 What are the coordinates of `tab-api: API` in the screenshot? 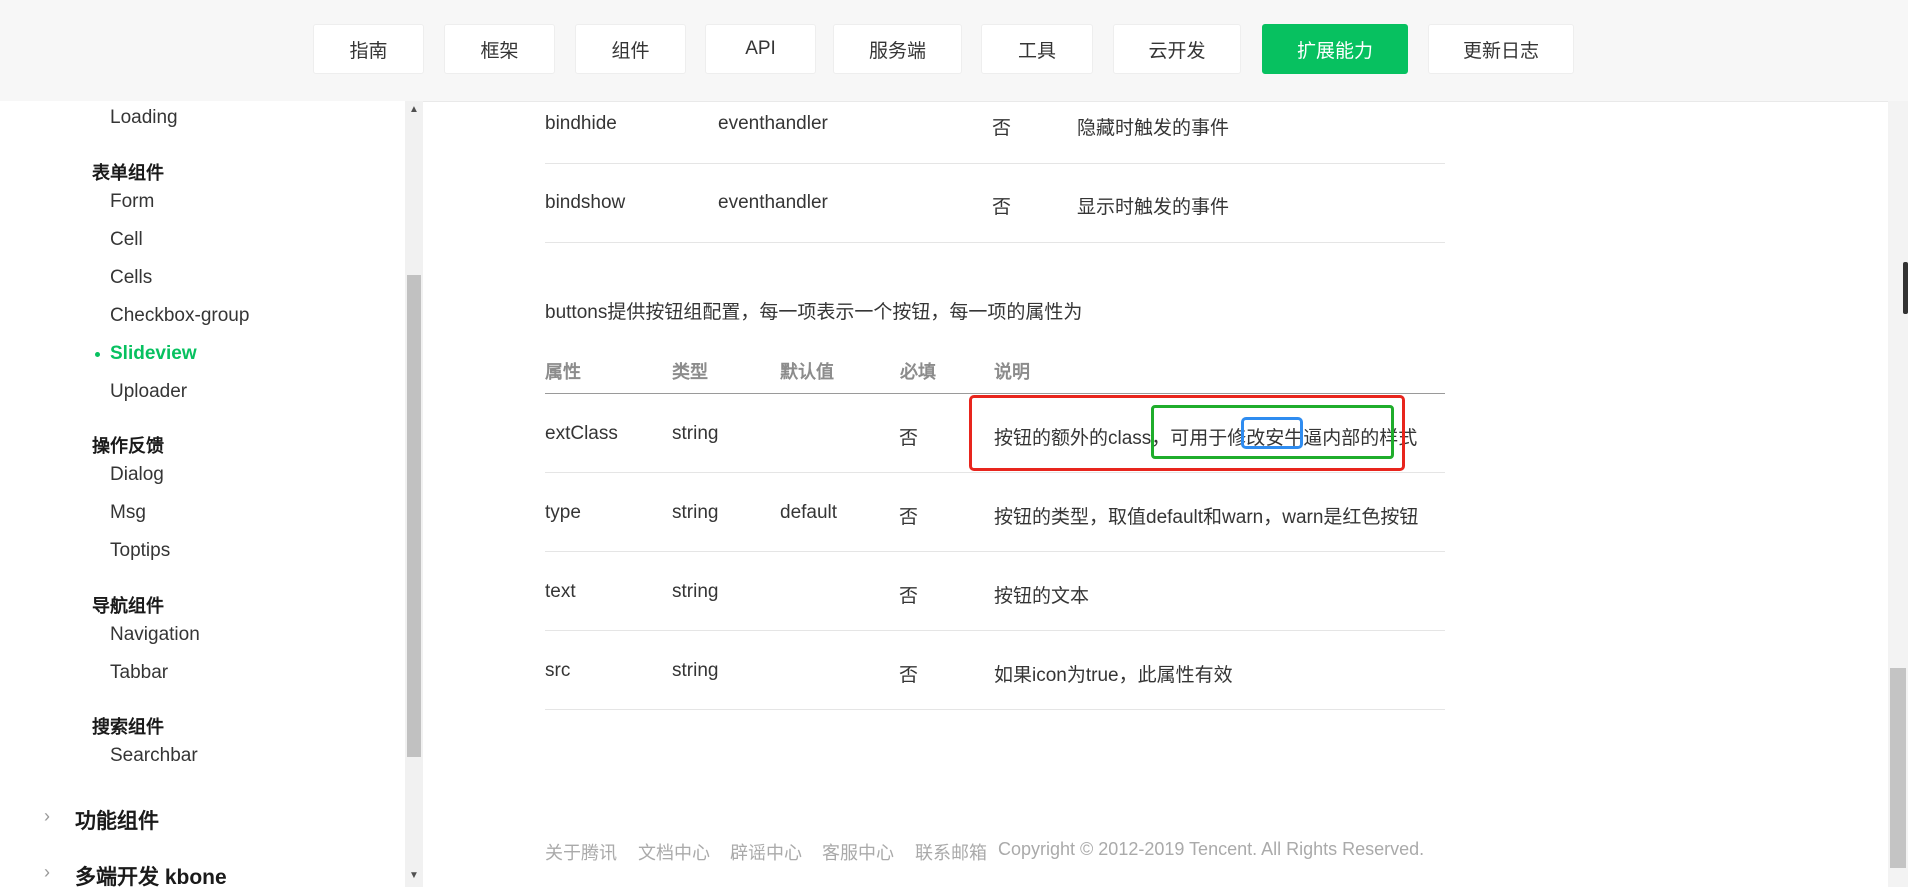 It's located at (760, 49).